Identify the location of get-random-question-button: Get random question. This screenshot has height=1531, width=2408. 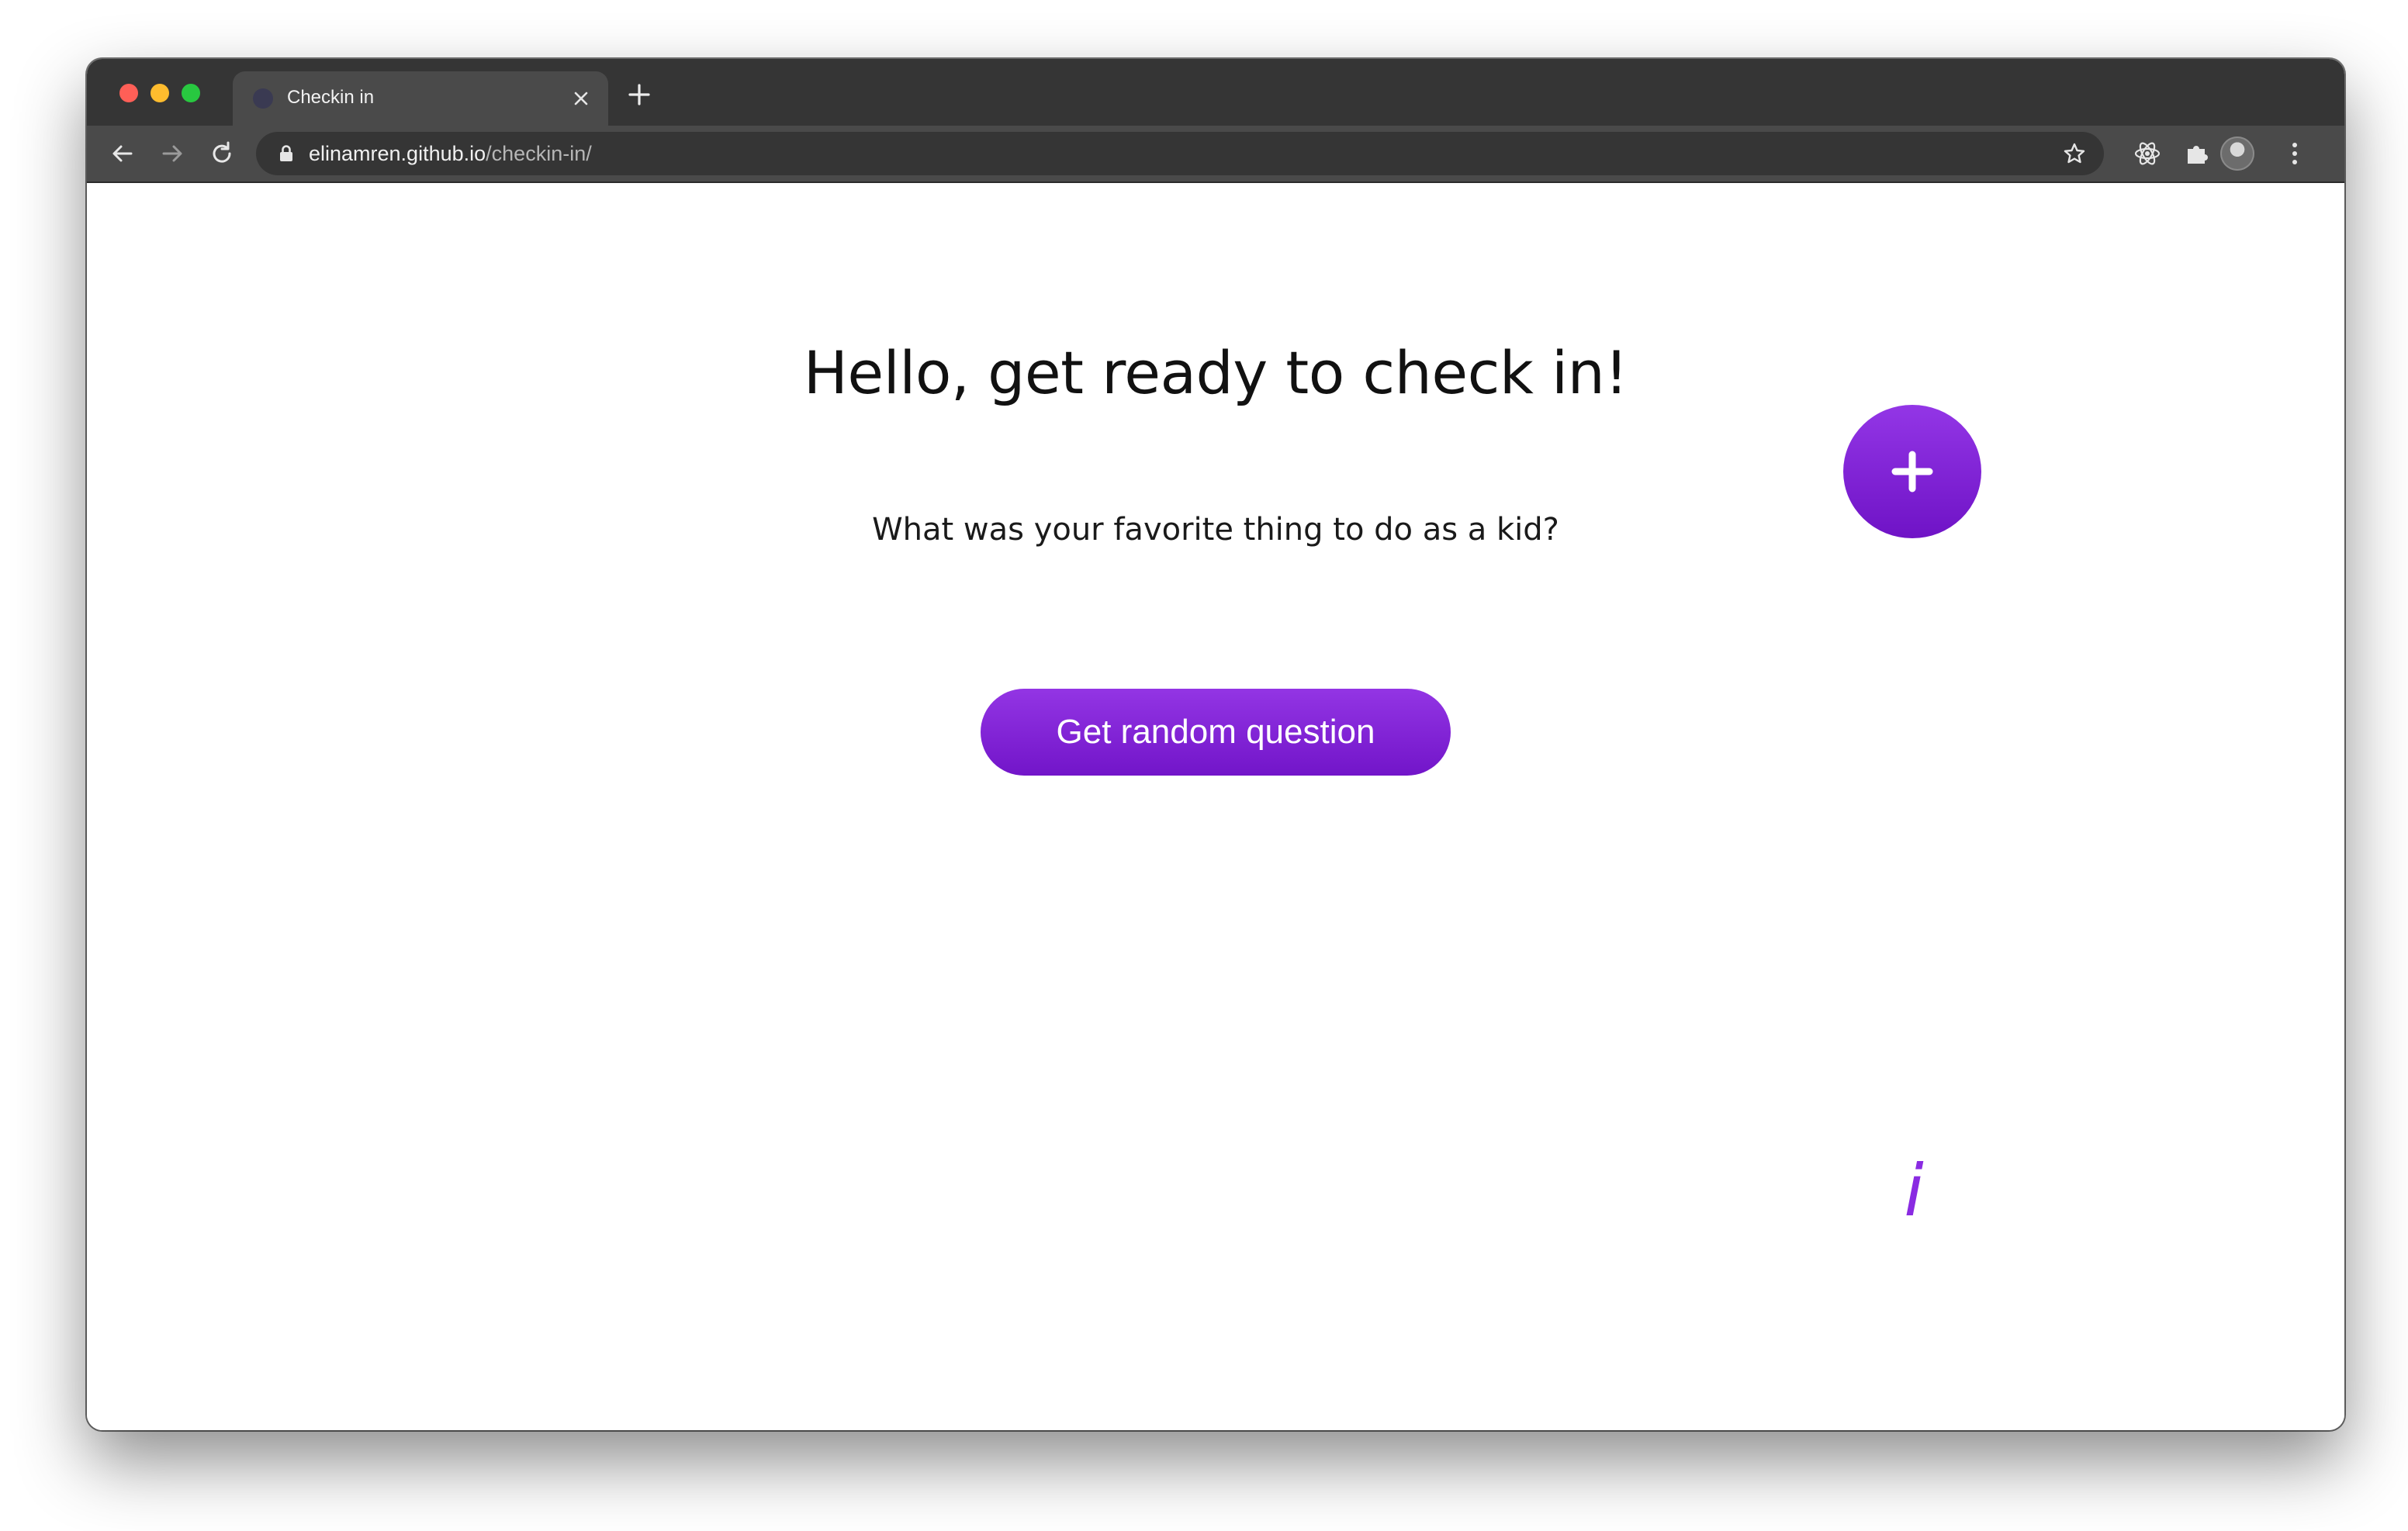
(1216, 732).